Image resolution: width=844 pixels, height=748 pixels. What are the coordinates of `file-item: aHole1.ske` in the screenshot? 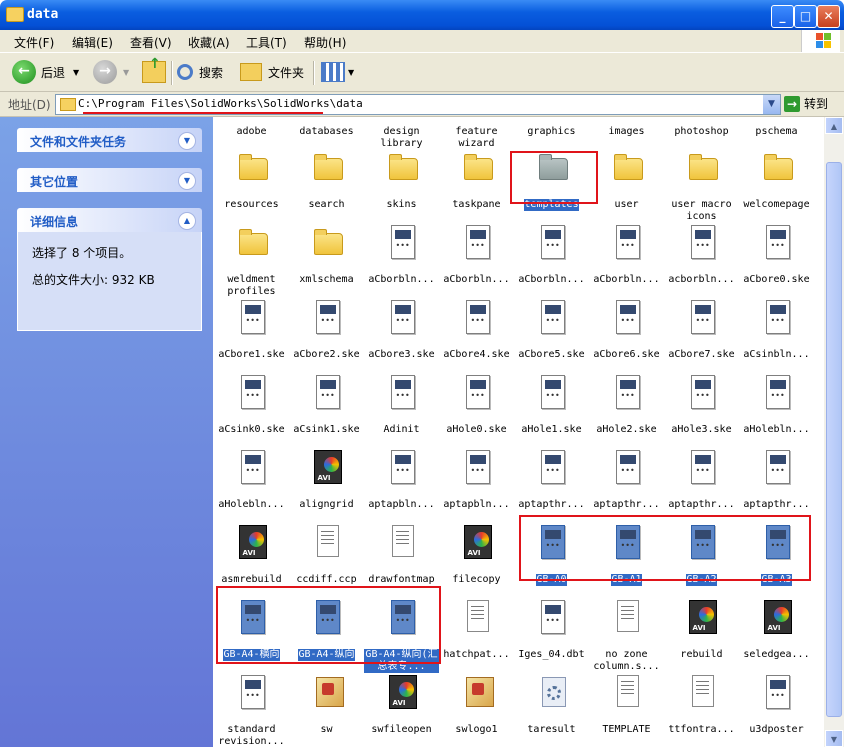 It's located at (551, 405).